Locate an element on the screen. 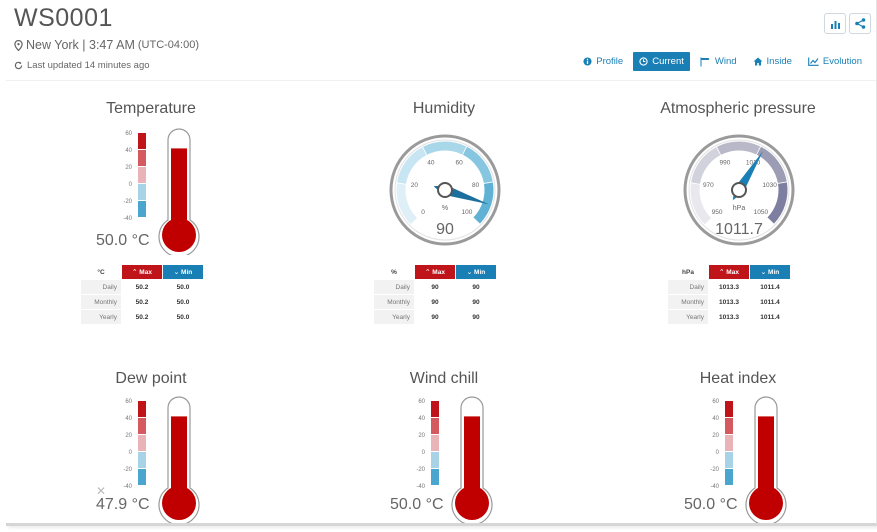 The image size is (877, 532). gauge-tick-label: 1030 is located at coordinates (769, 185).